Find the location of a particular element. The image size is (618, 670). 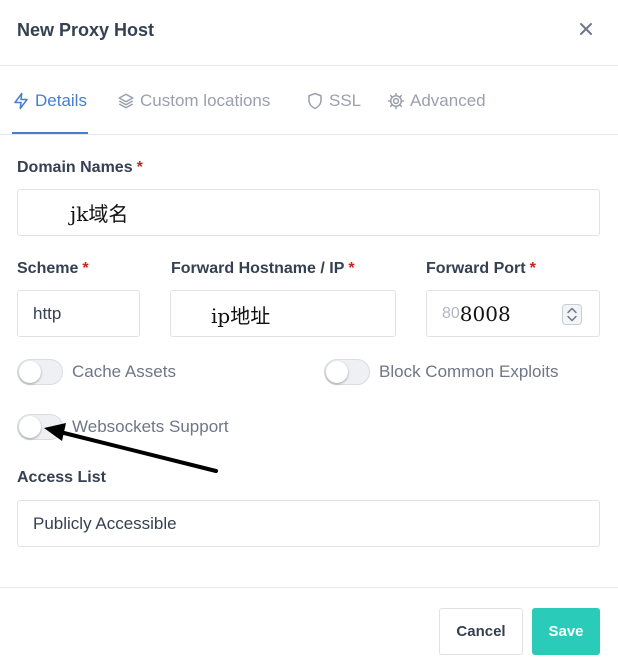

layers-icon is located at coordinates (126, 101).